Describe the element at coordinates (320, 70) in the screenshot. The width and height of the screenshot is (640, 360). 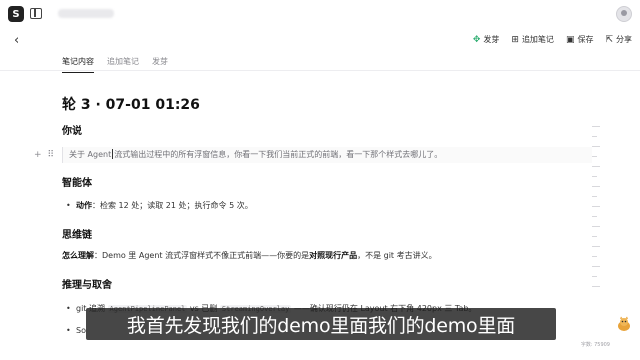
I see `tabs-divider` at that location.